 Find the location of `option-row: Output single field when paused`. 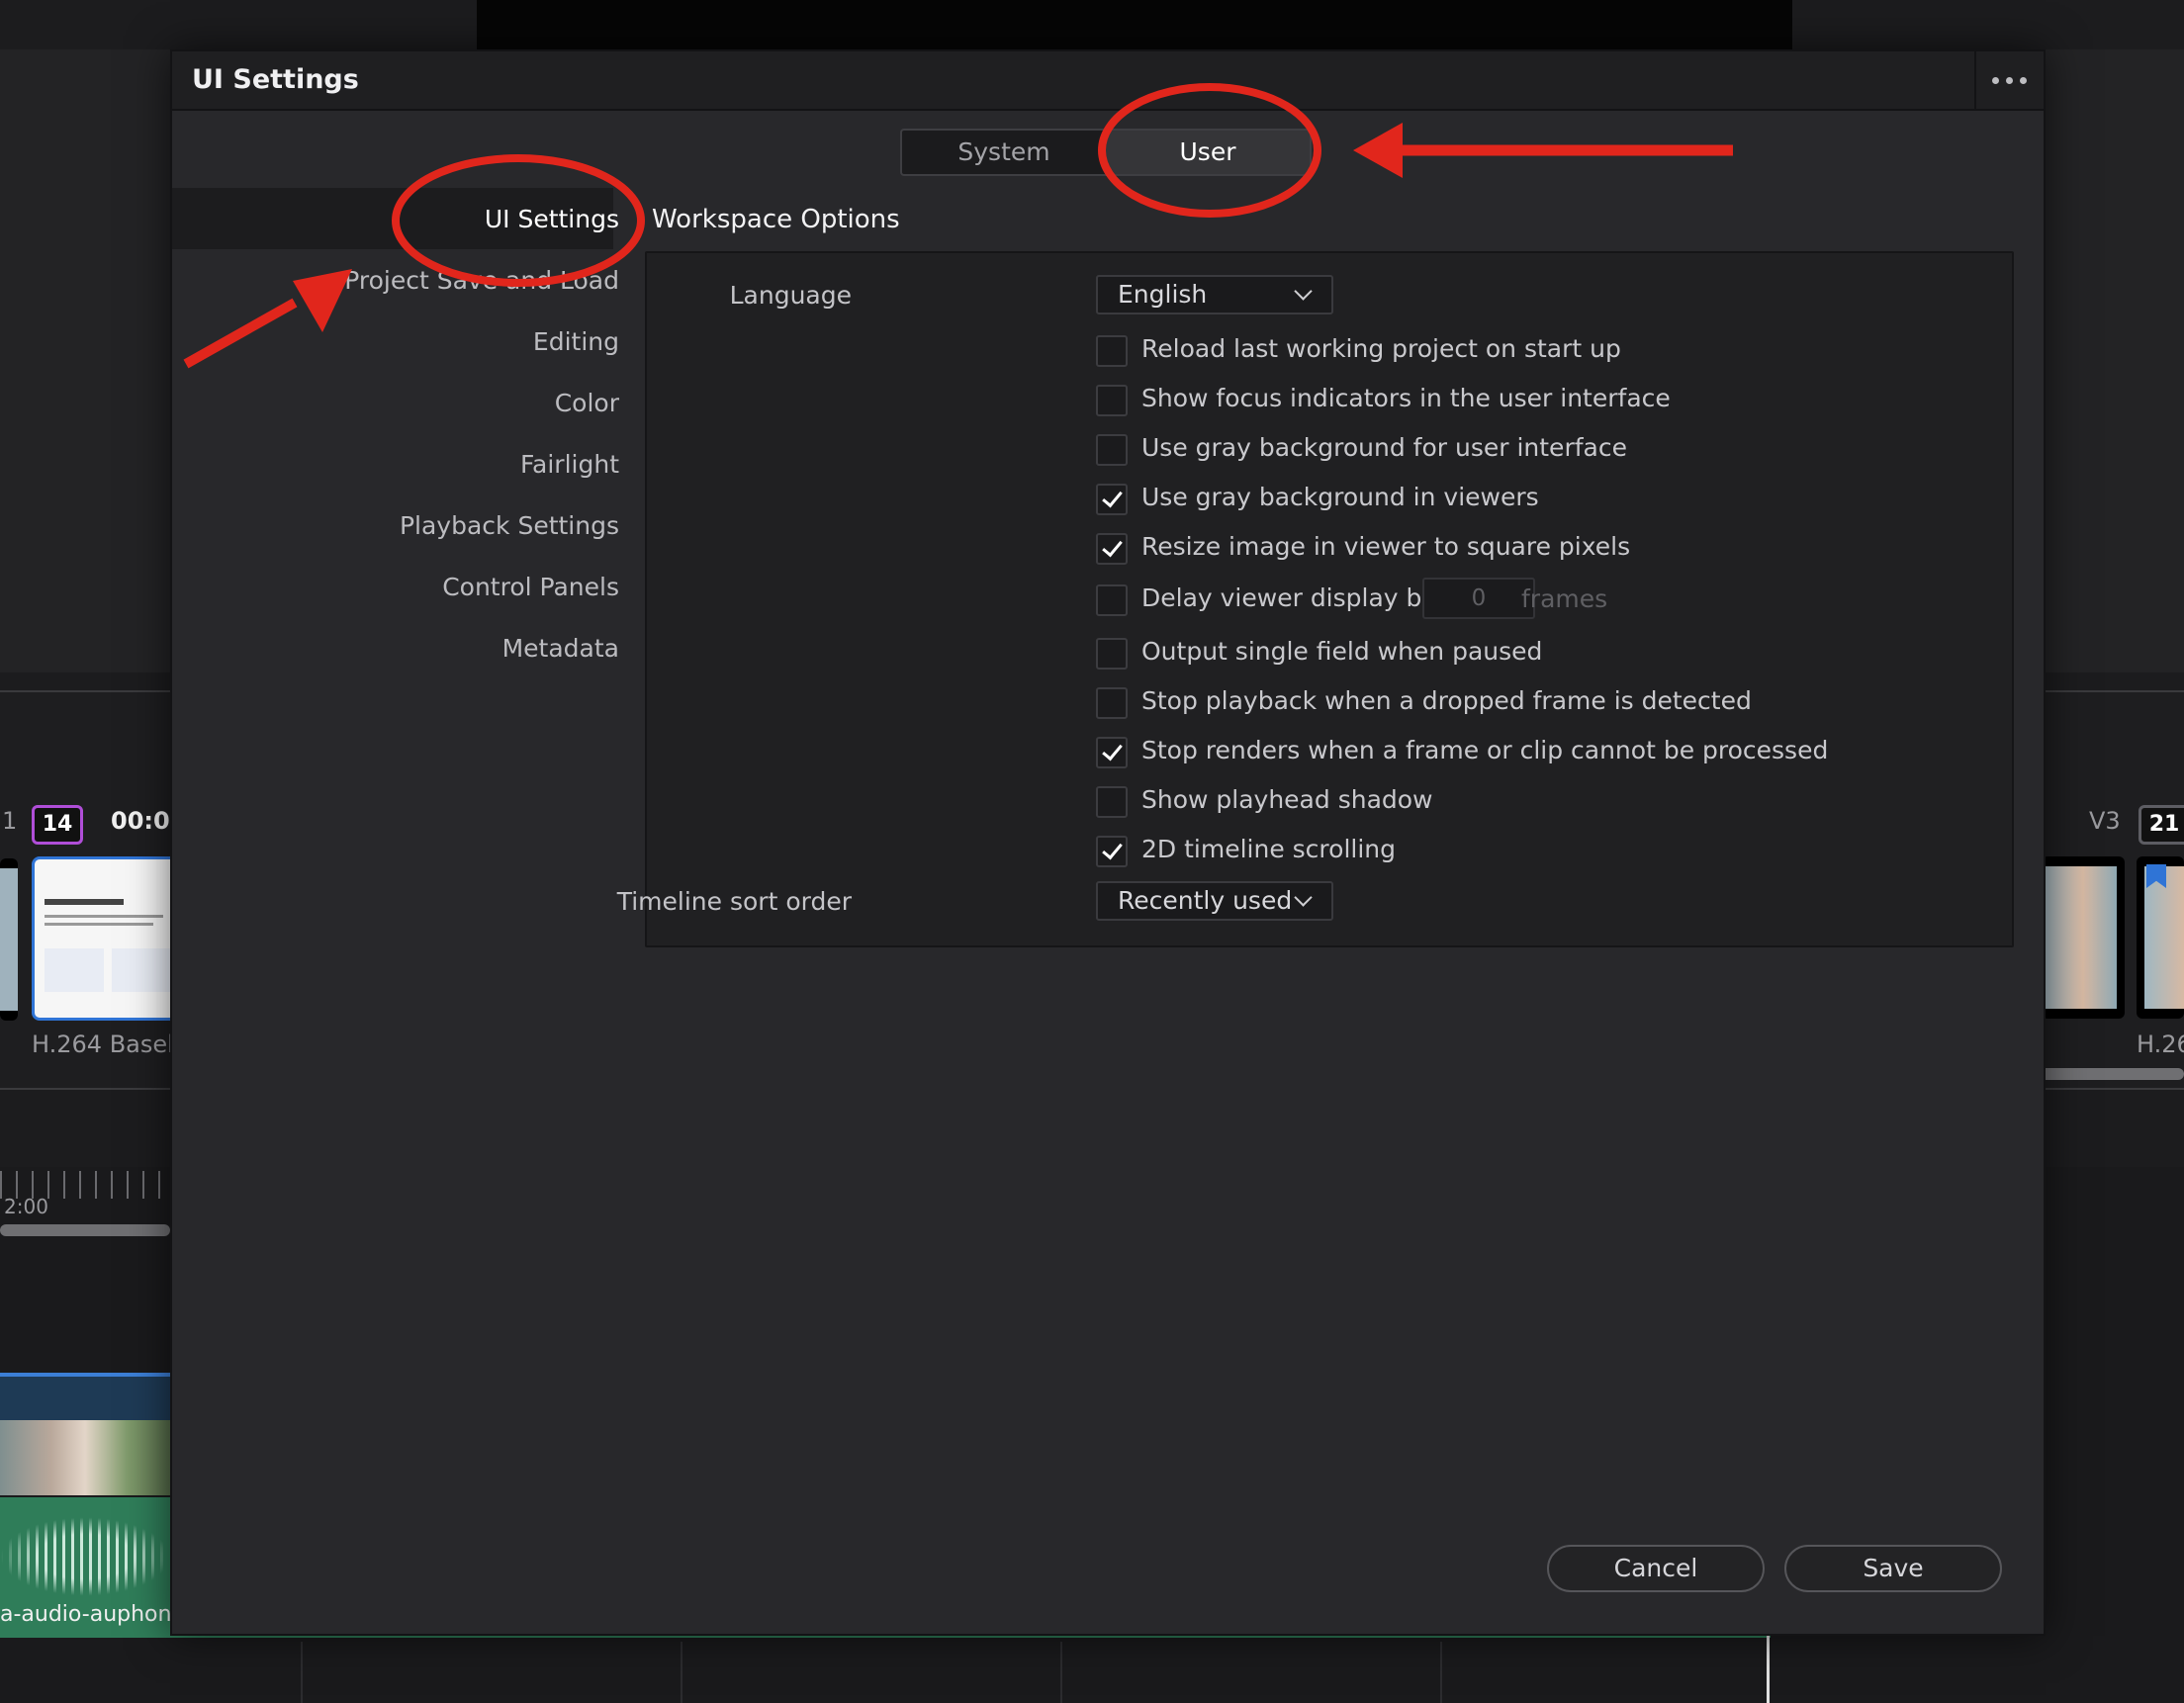

option-row: Output single field when paused is located at coordinates (1442, 654).